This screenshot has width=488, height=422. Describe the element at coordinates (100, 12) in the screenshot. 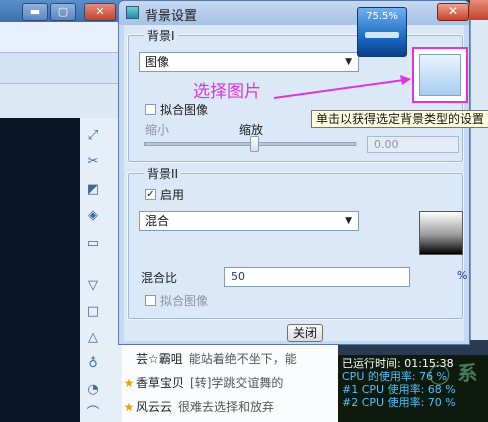

I see `close-button: ✕` at that location.